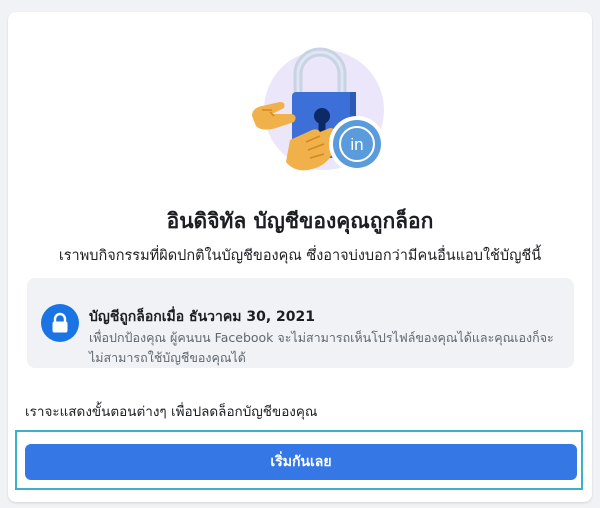 The height and width of the screenshot is (508, 600). I want to click on page-title: อินดิจิทัล บัญชีของคุณถูกล็อก, so click(300, 221).